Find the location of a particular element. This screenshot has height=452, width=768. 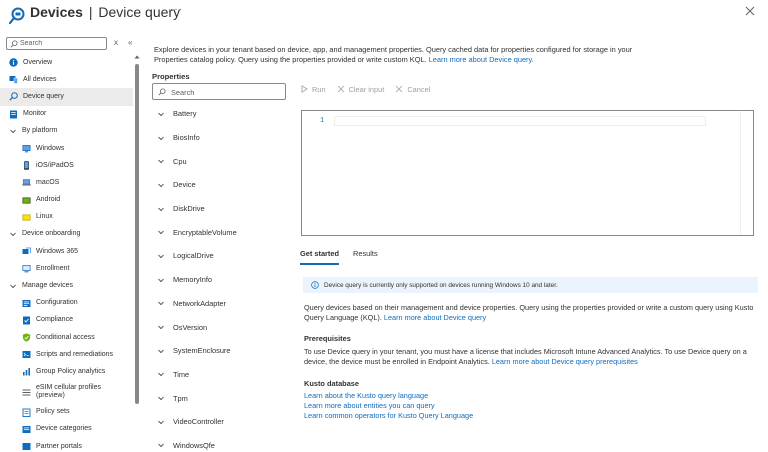

sidebar-item-scripts-and-remediations: Scripts and remediations is located at coordinates (66, 354).